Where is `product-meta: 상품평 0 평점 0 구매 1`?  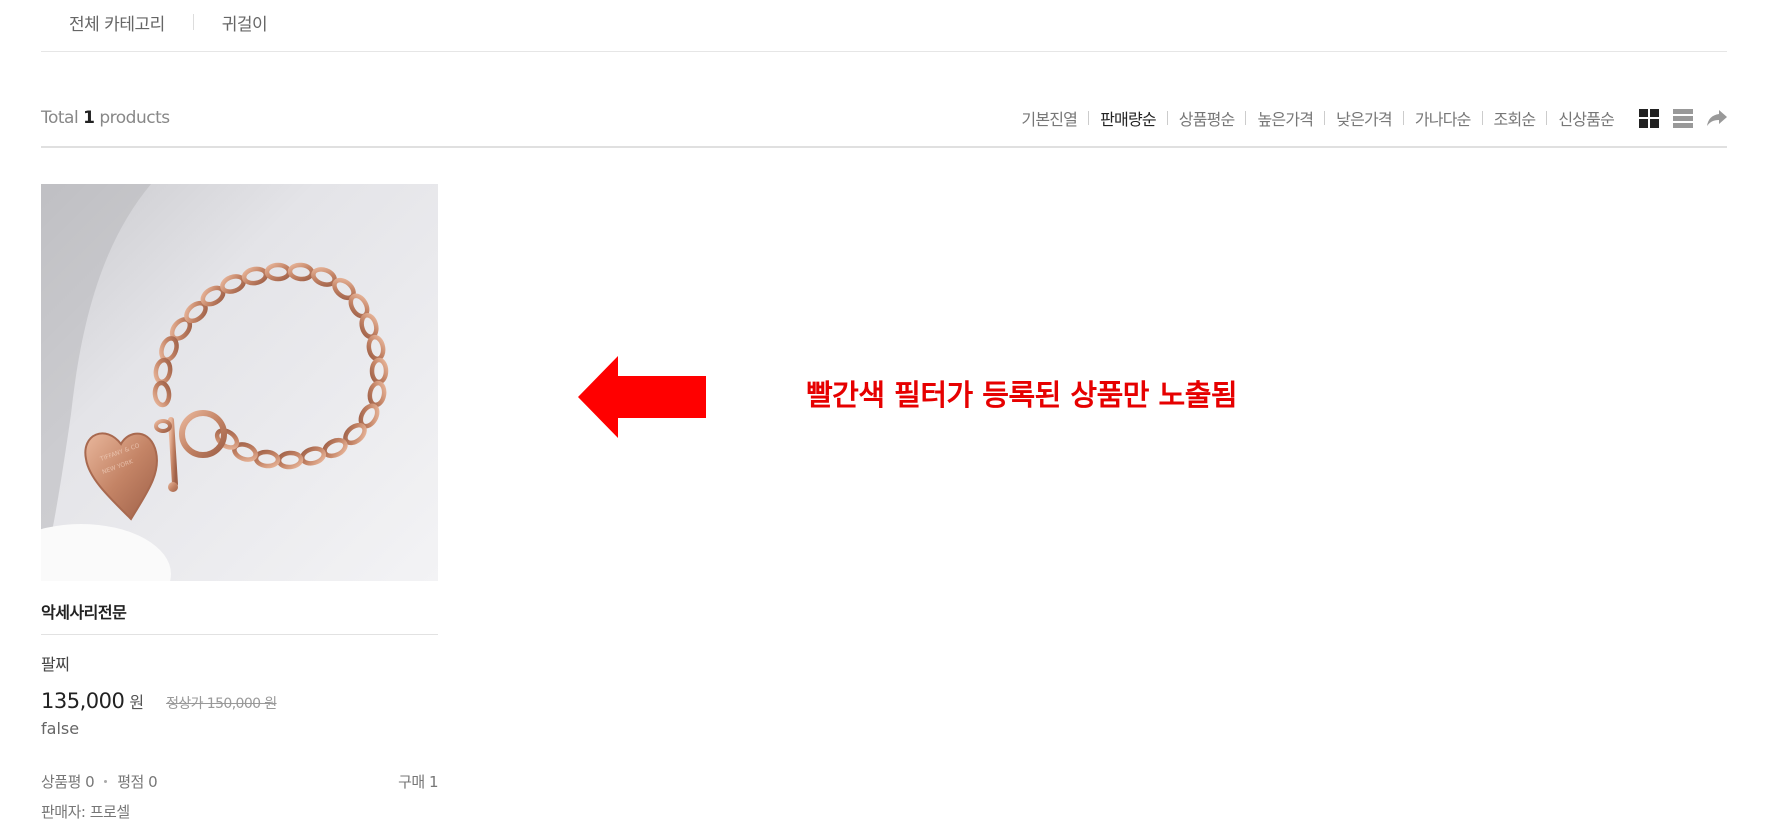 product-meta: 상품평 0 평점 0 구매 1 is located at coordinates (239, 781).